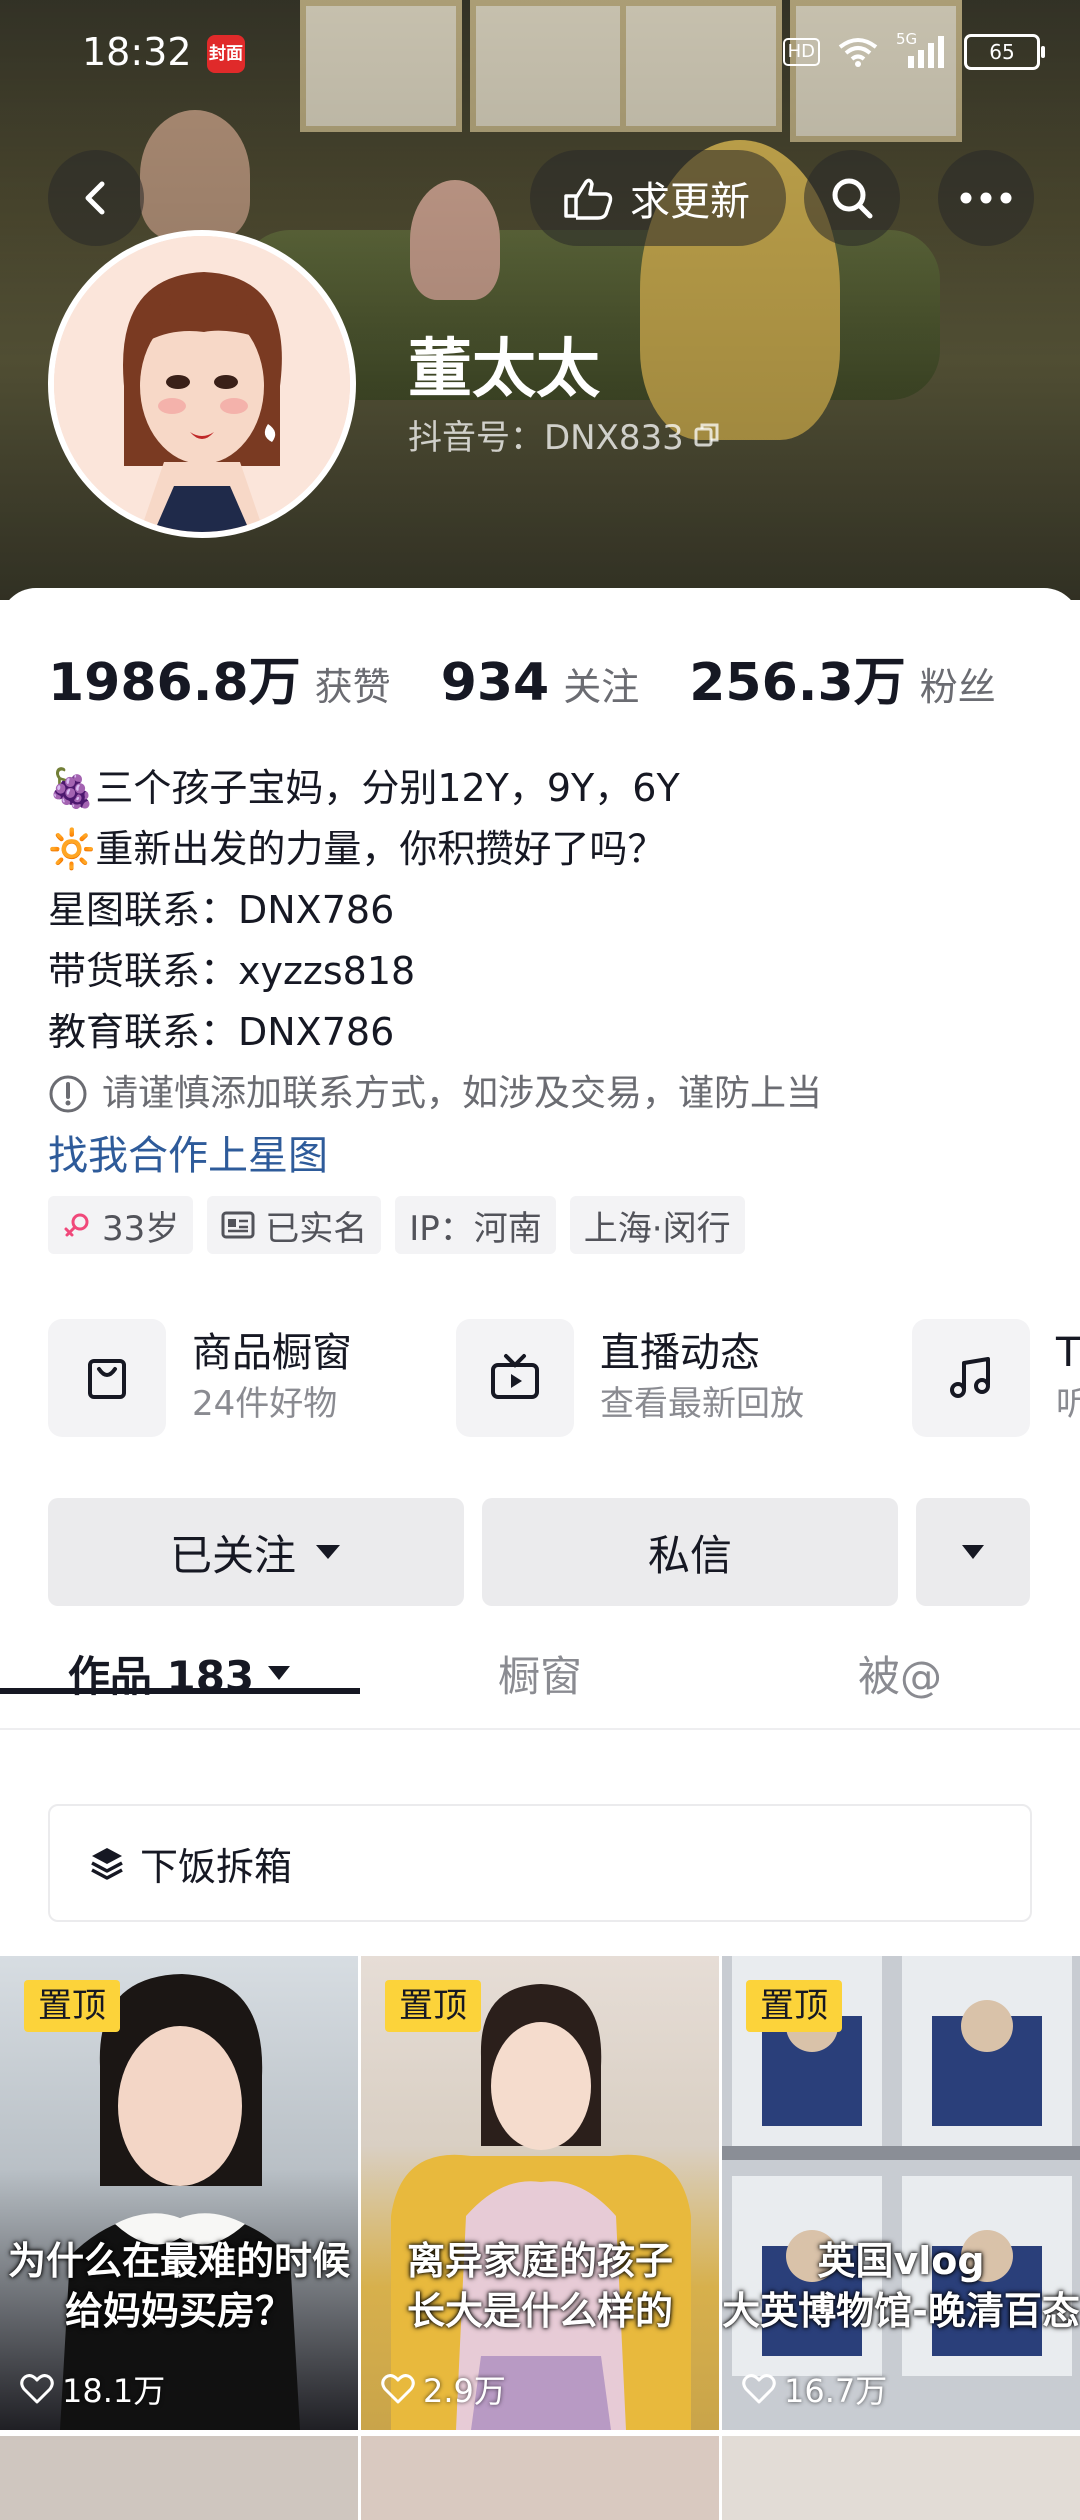  I want to click on douyin-id-text: 抖音号：DNX833, so click(546, 438).